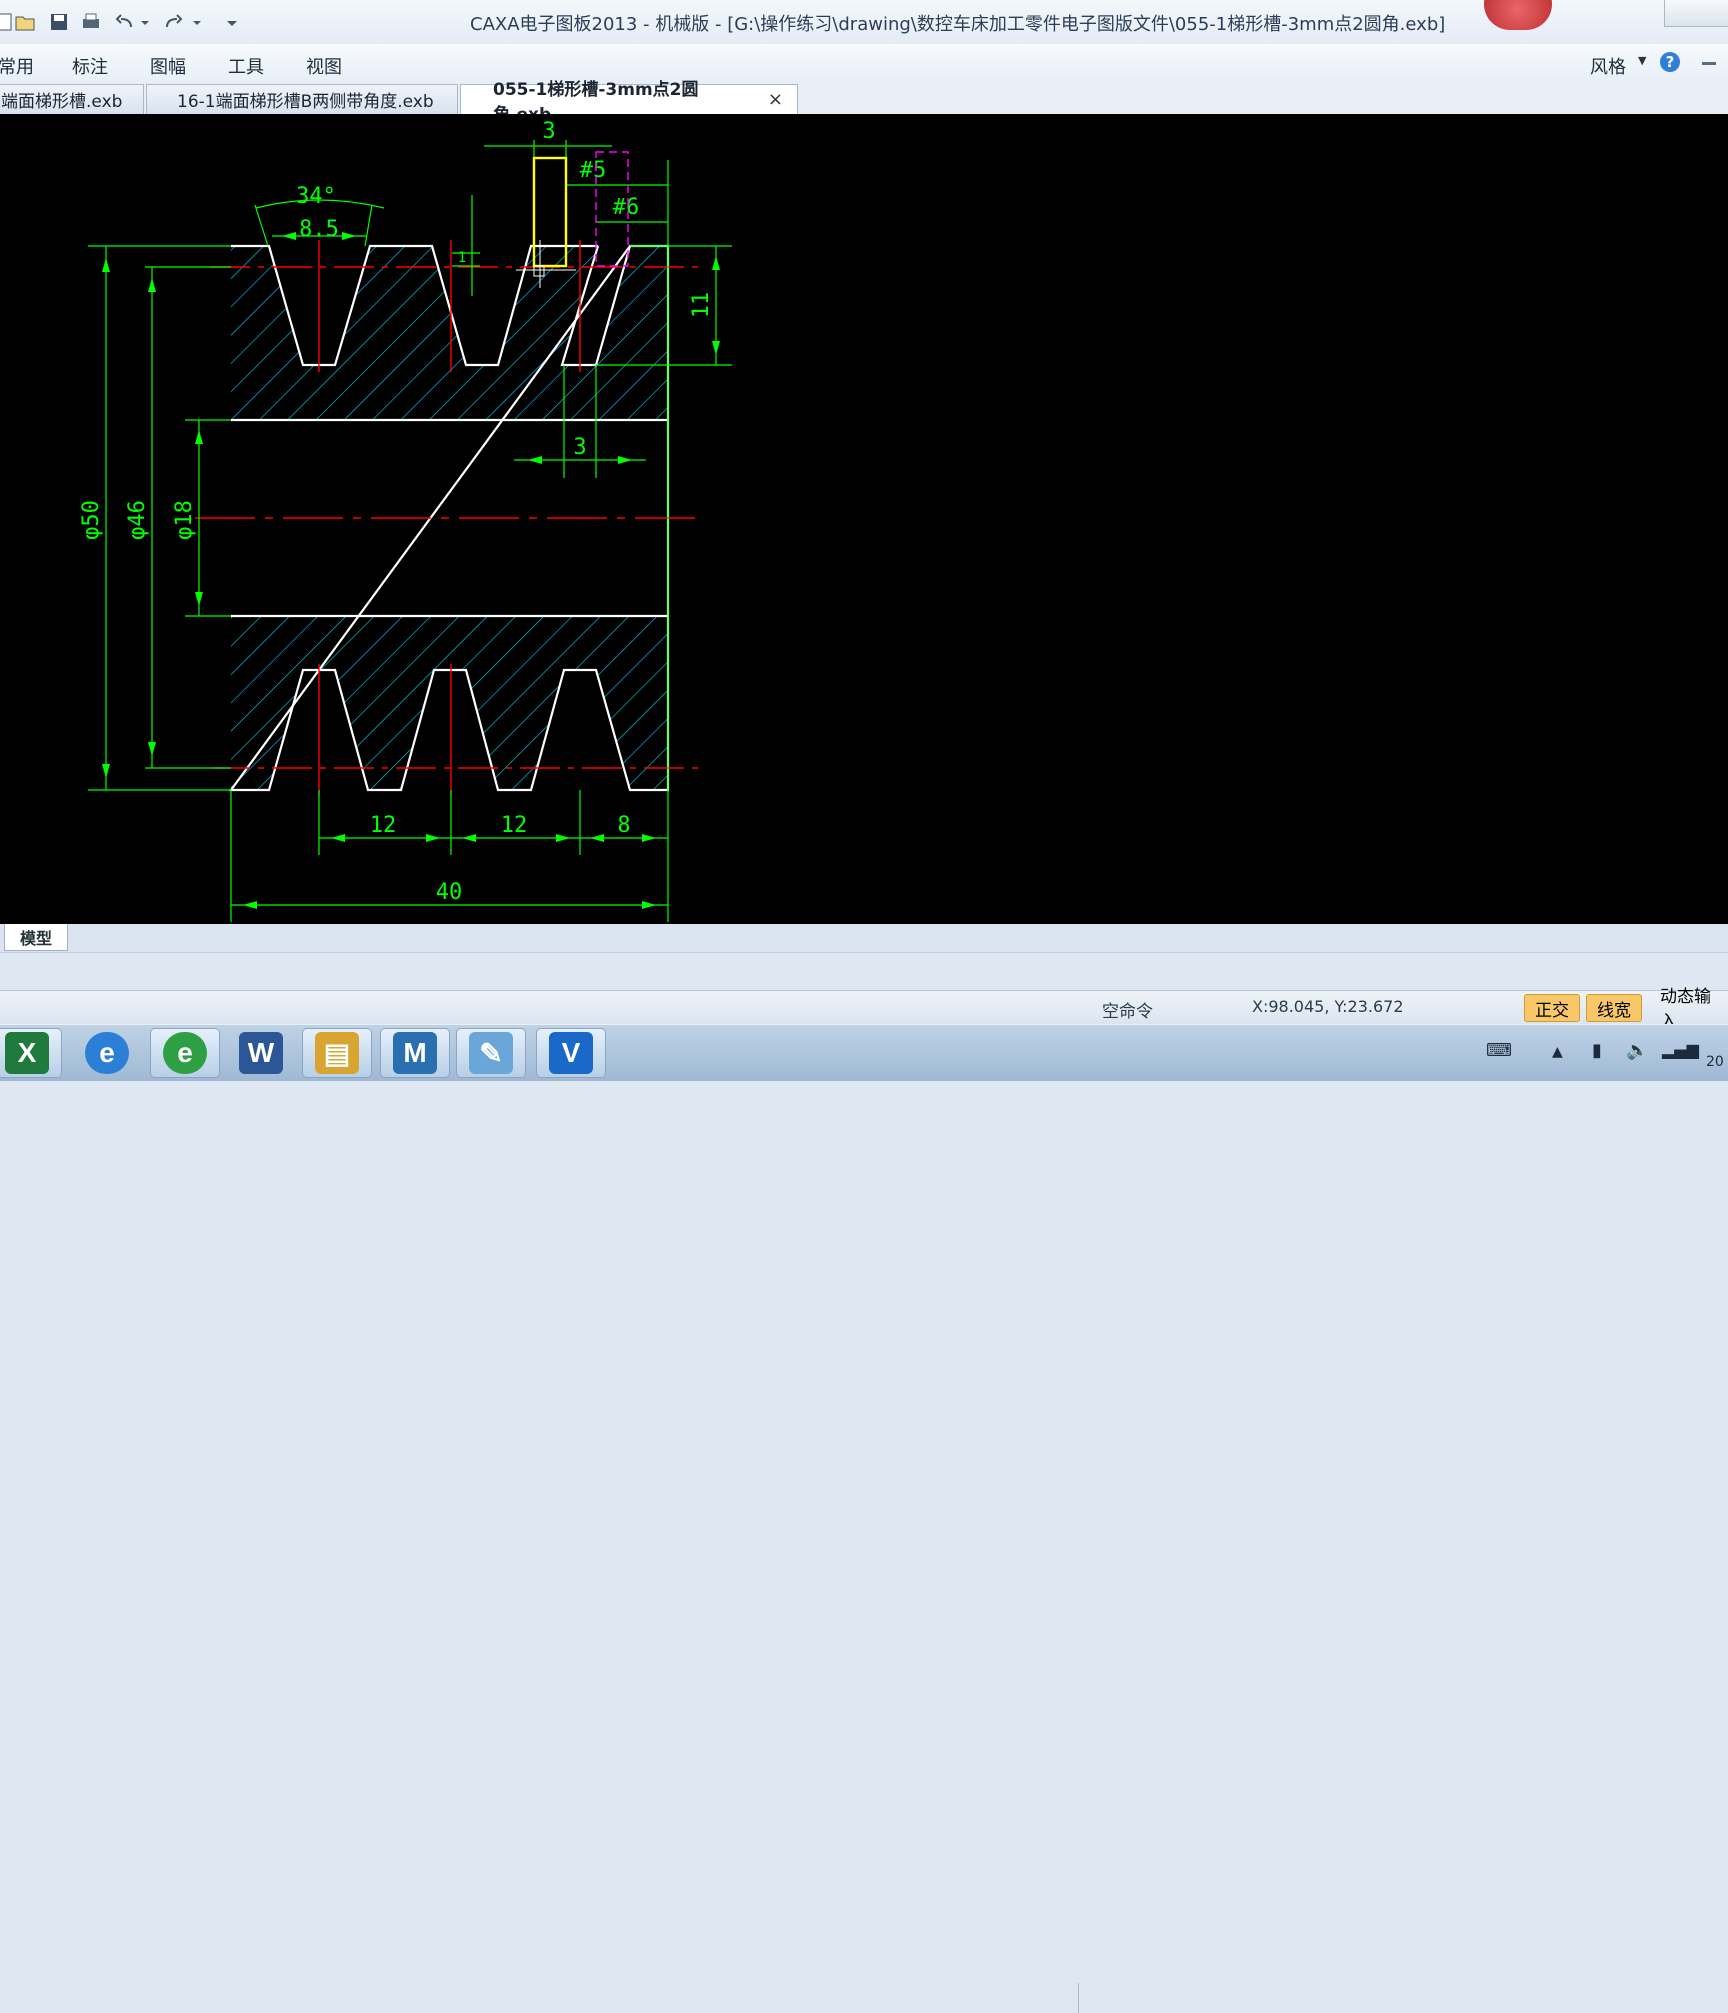 This screenshot has height=2013, width=1728. Describe the element at coordinates (383, 825) in the screenshot. I see `pitch1-dim-text: 12` at that location.